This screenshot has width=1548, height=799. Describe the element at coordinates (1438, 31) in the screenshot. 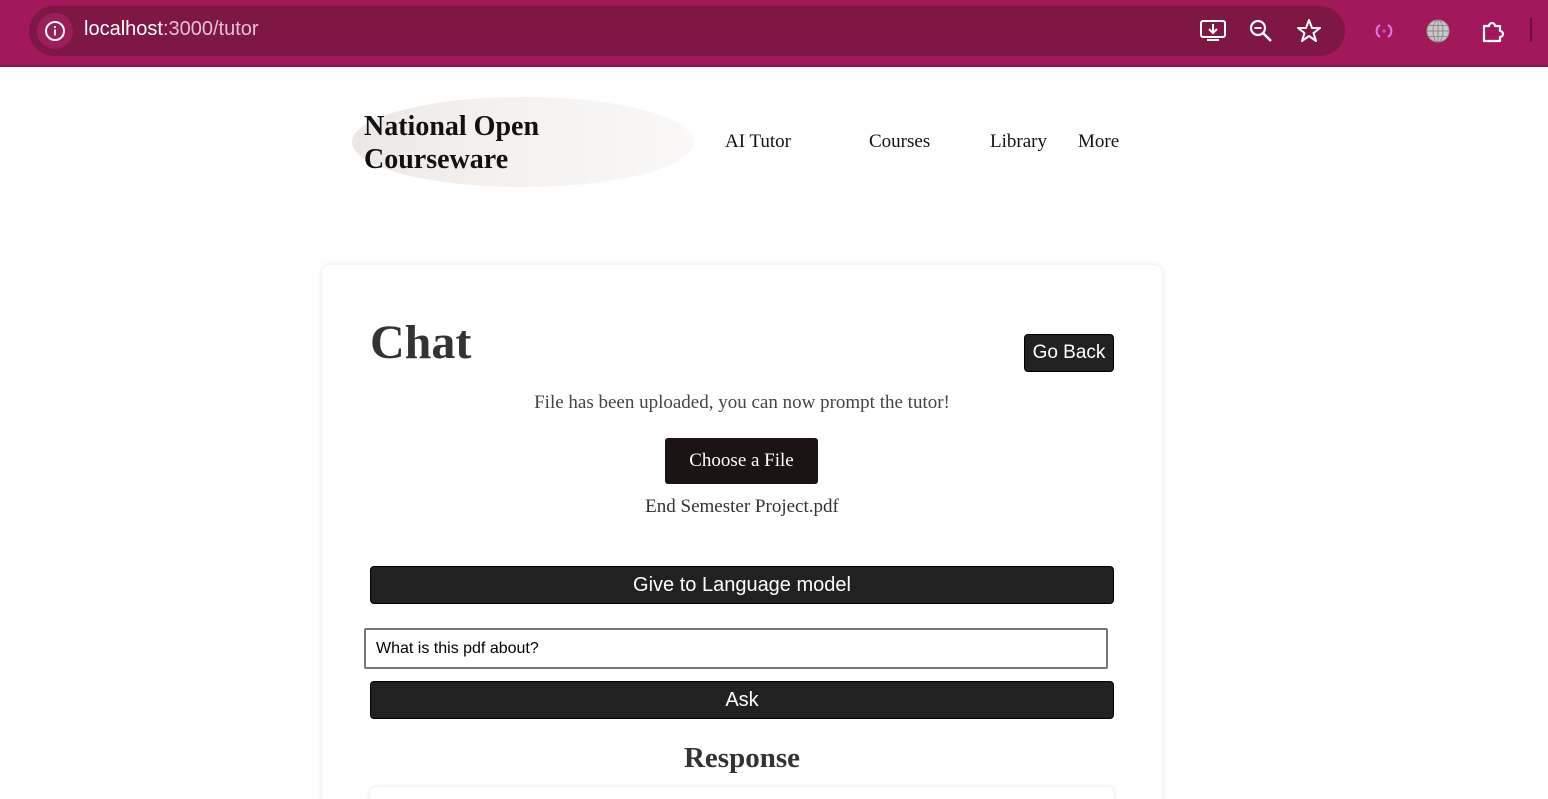

I see `globe-icon` at that location.